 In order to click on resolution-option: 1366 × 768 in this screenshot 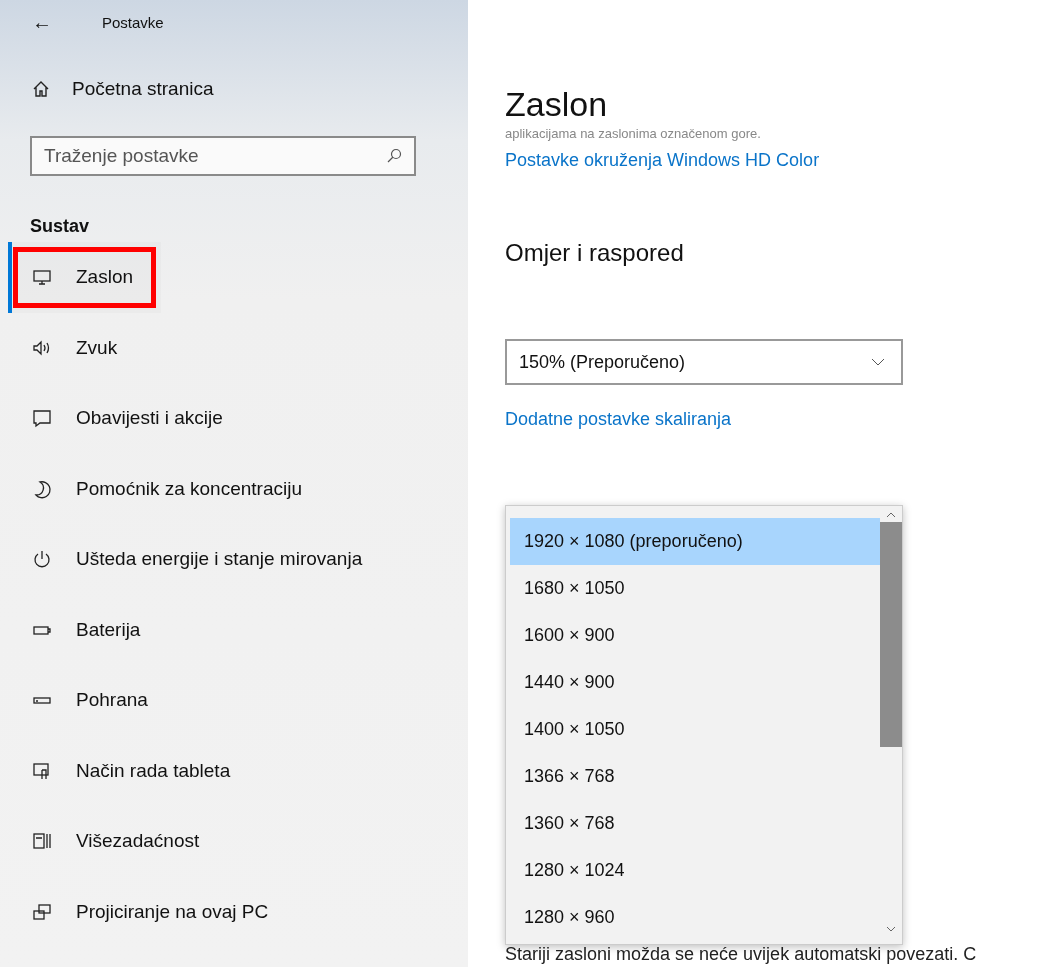, I will do `click(695, 776)`.